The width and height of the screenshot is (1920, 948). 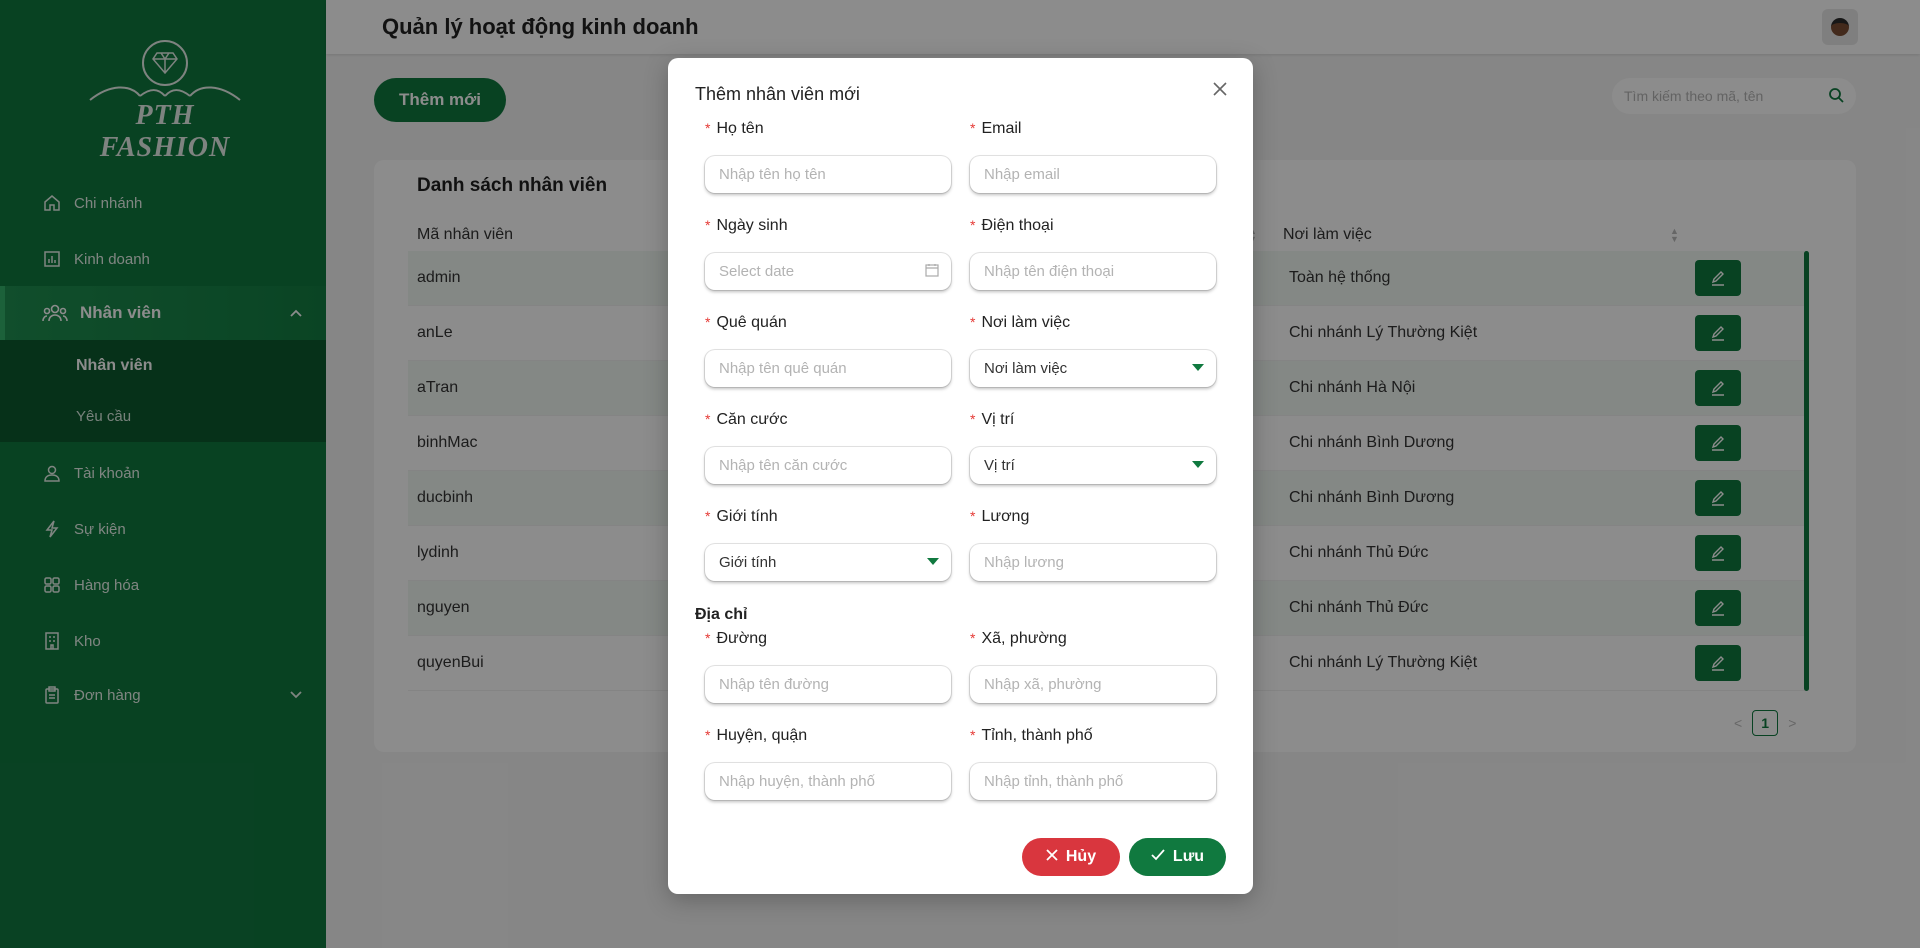 I want to click on phone-input: Nhập tên điện thoại, so click(x=1093, y=271).